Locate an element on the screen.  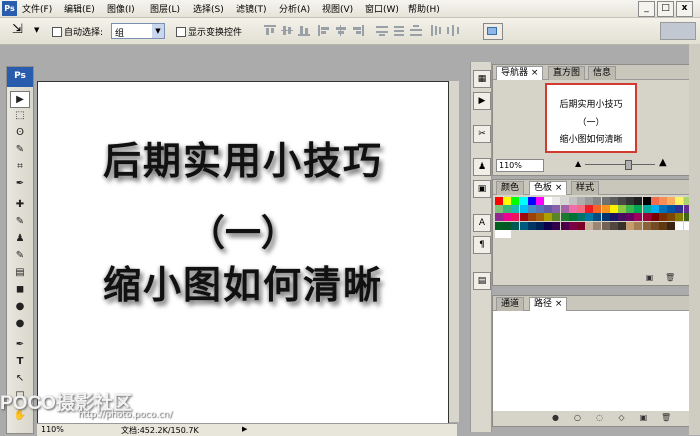
distribute-hcenter-icon is located at coordinates (453, 30).